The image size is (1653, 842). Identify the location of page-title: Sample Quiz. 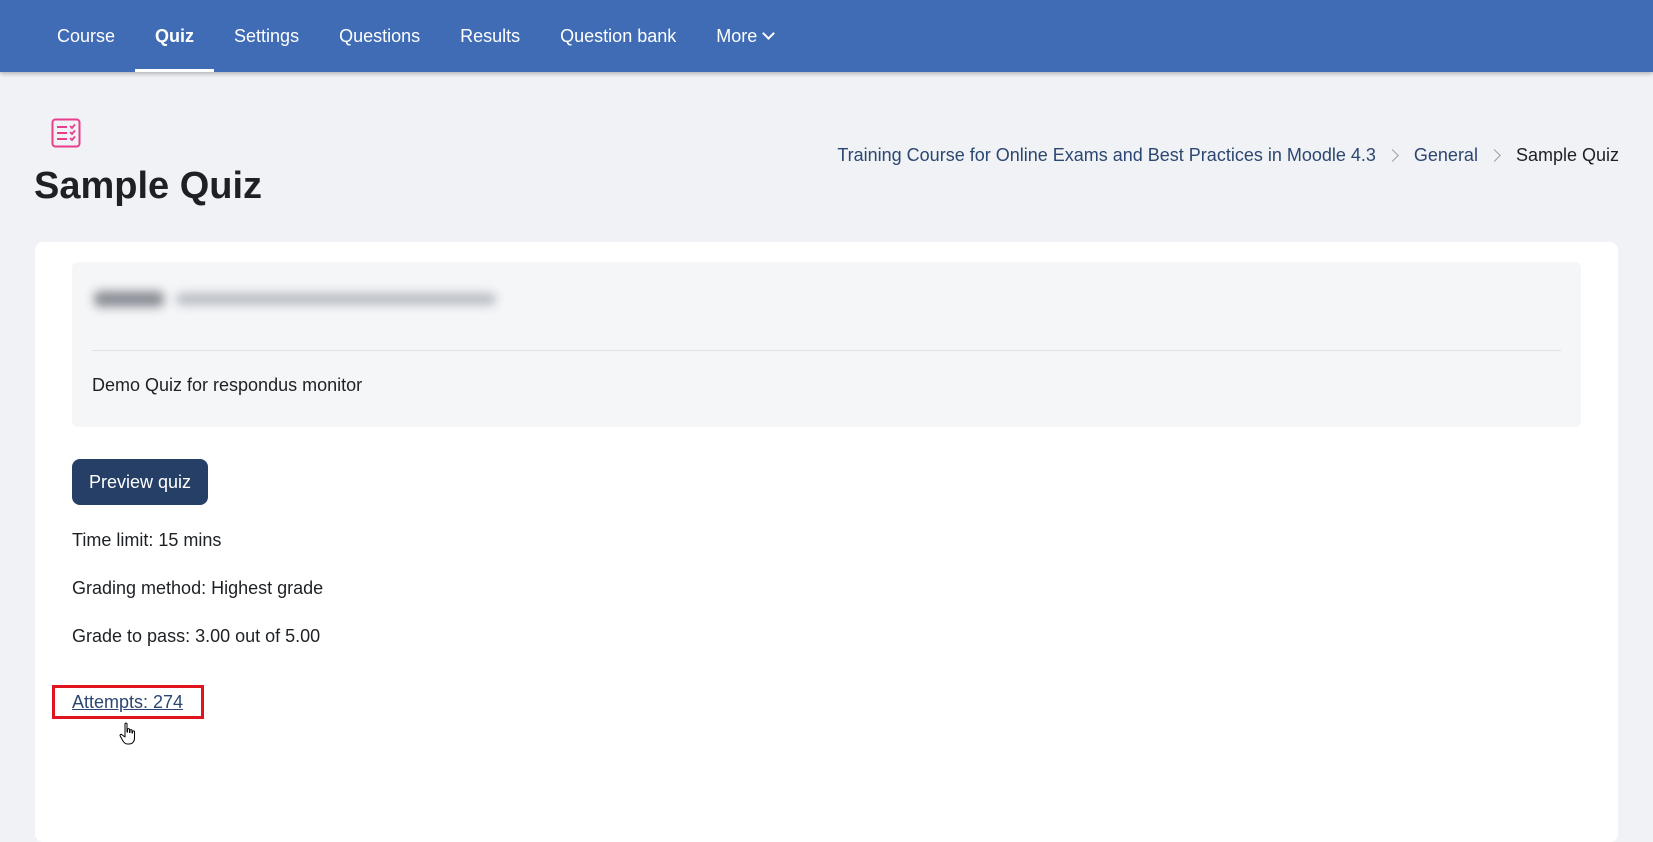
(148, 186).